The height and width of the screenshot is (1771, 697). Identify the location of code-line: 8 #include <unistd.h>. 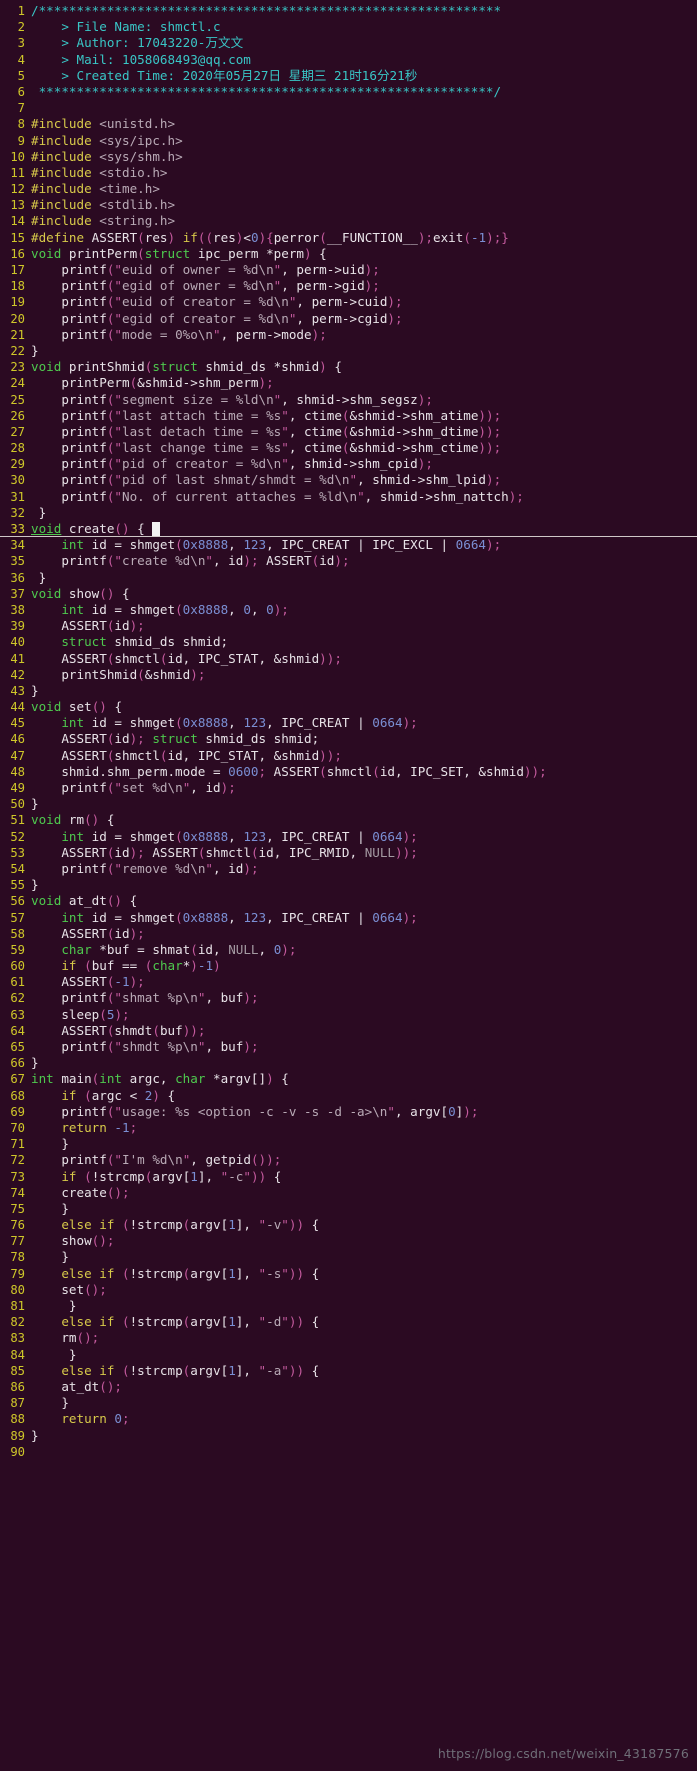
(348, 124).